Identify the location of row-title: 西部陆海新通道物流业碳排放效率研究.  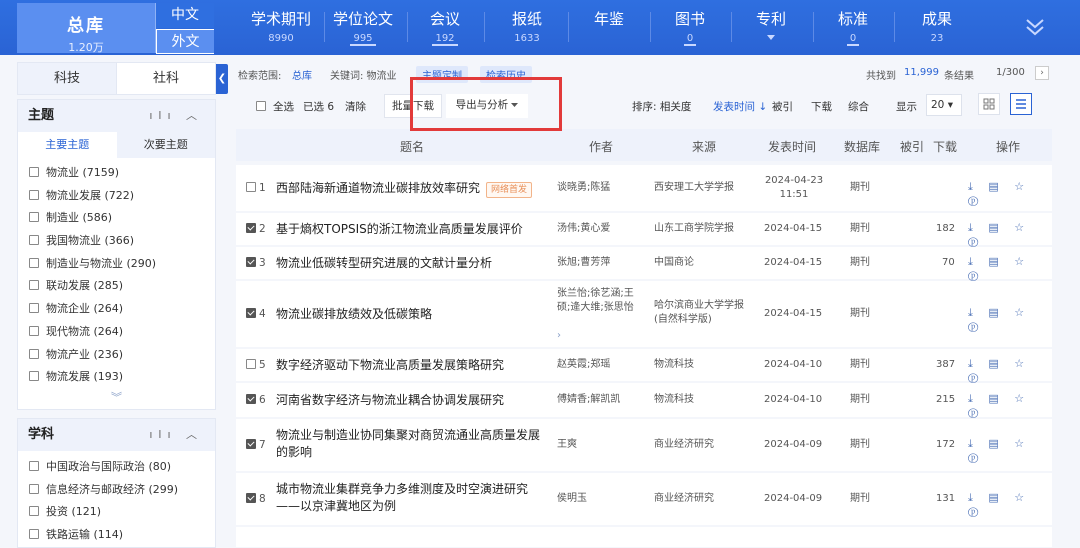
(378, 188).